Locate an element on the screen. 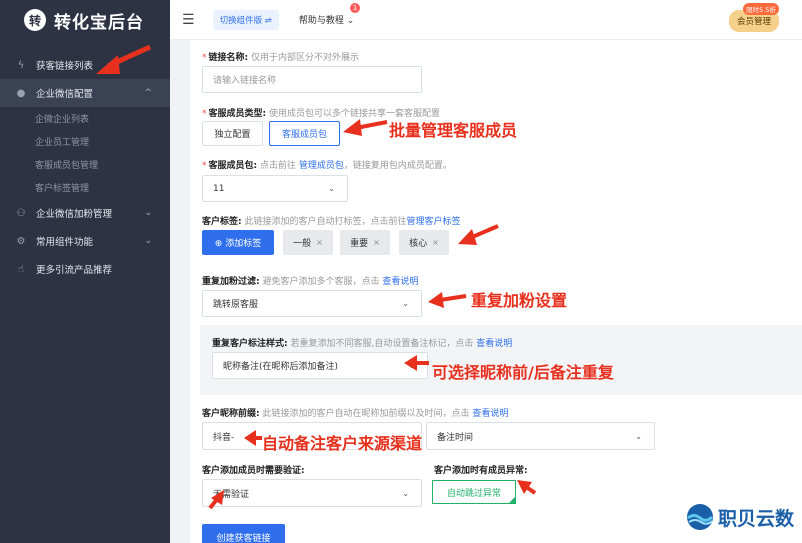 Image resolution: width=802 pixels, height=543 pixels. sidebar-item-label: 获客链接列表 is located at coordinates (65, 66).